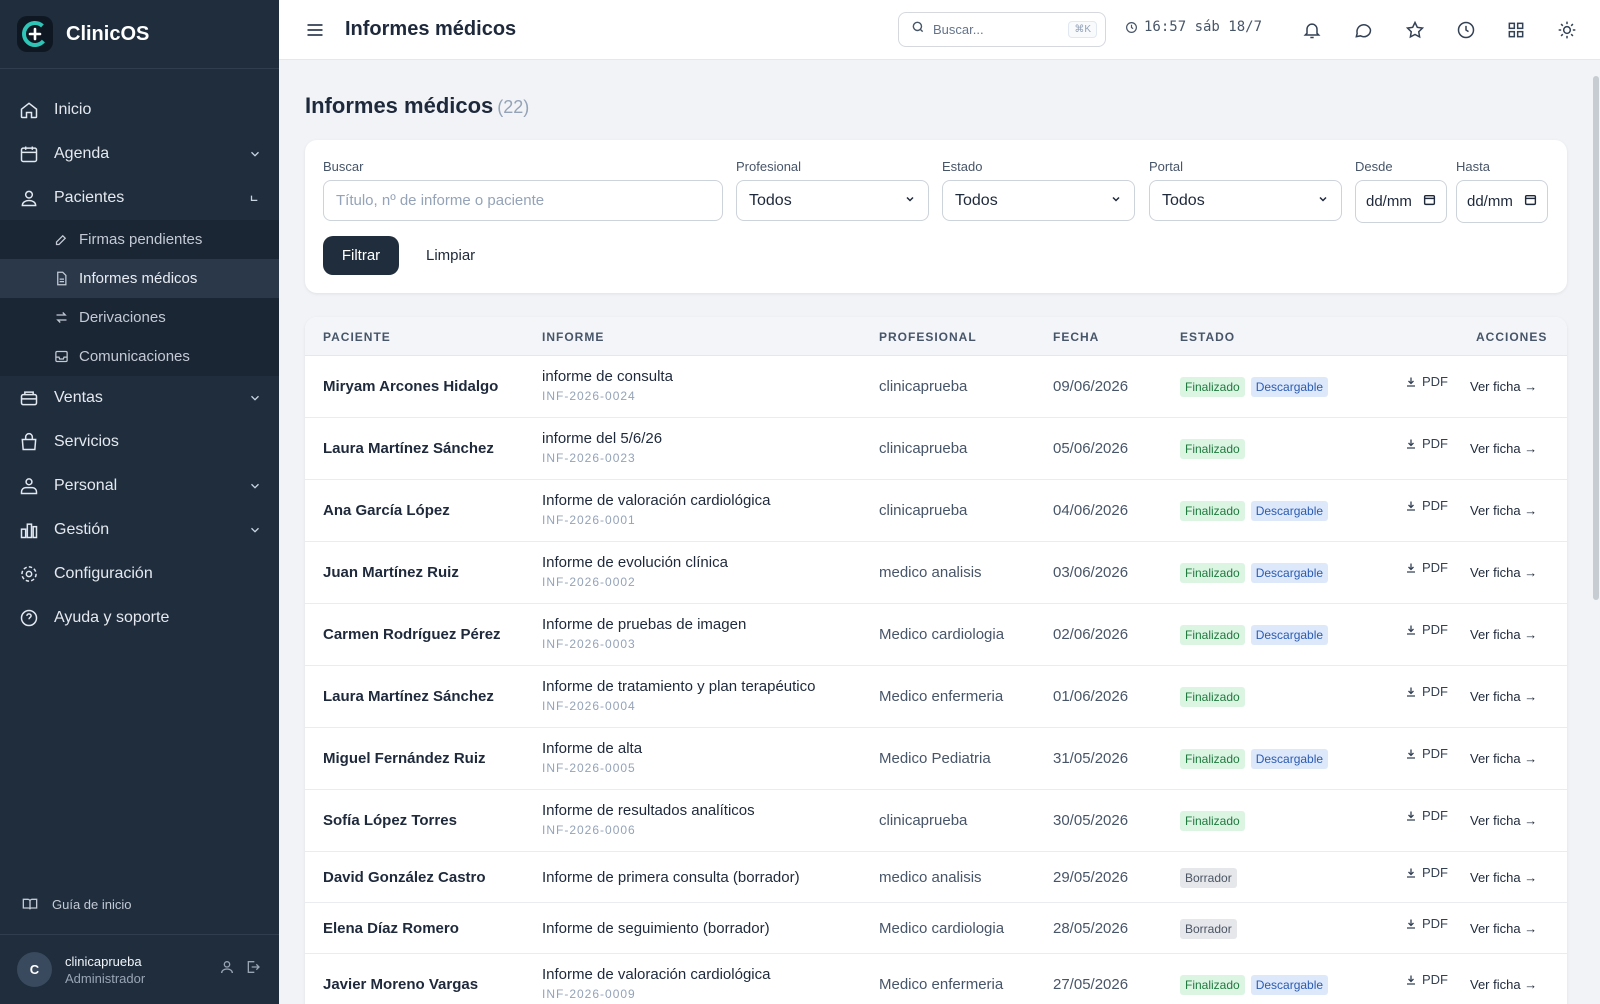  What do you see at coordinates (139, 442) in the screenshot?
I see `nav-item-servicios: Servicios` at bounding box center [139, 442].